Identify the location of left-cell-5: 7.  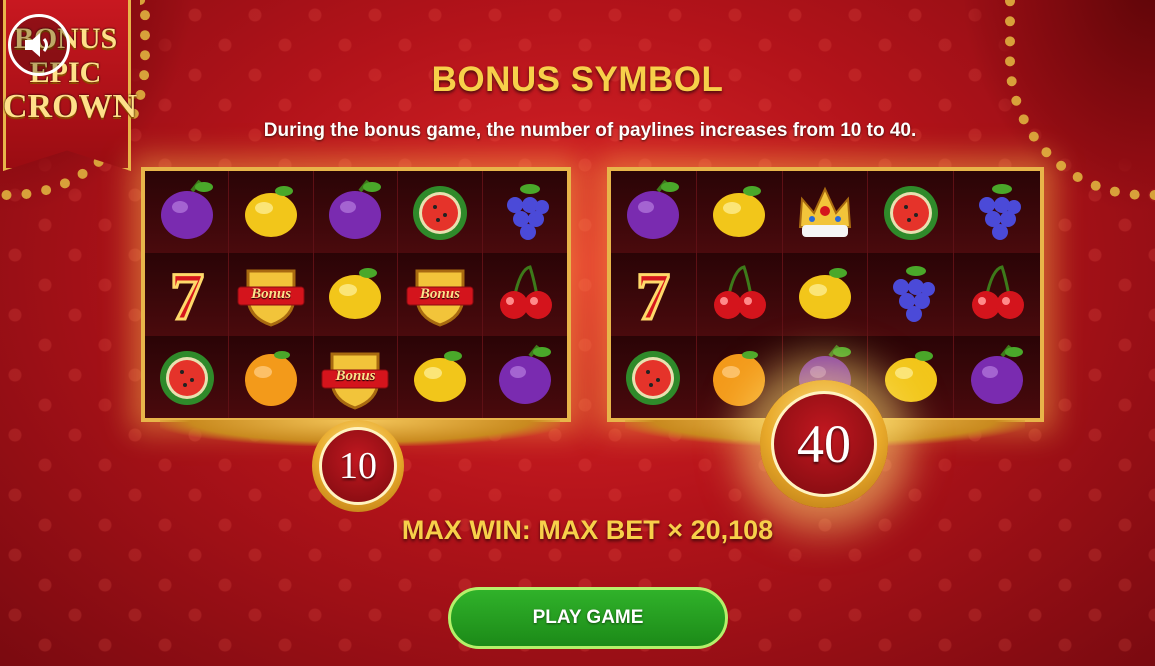
(187, 294).